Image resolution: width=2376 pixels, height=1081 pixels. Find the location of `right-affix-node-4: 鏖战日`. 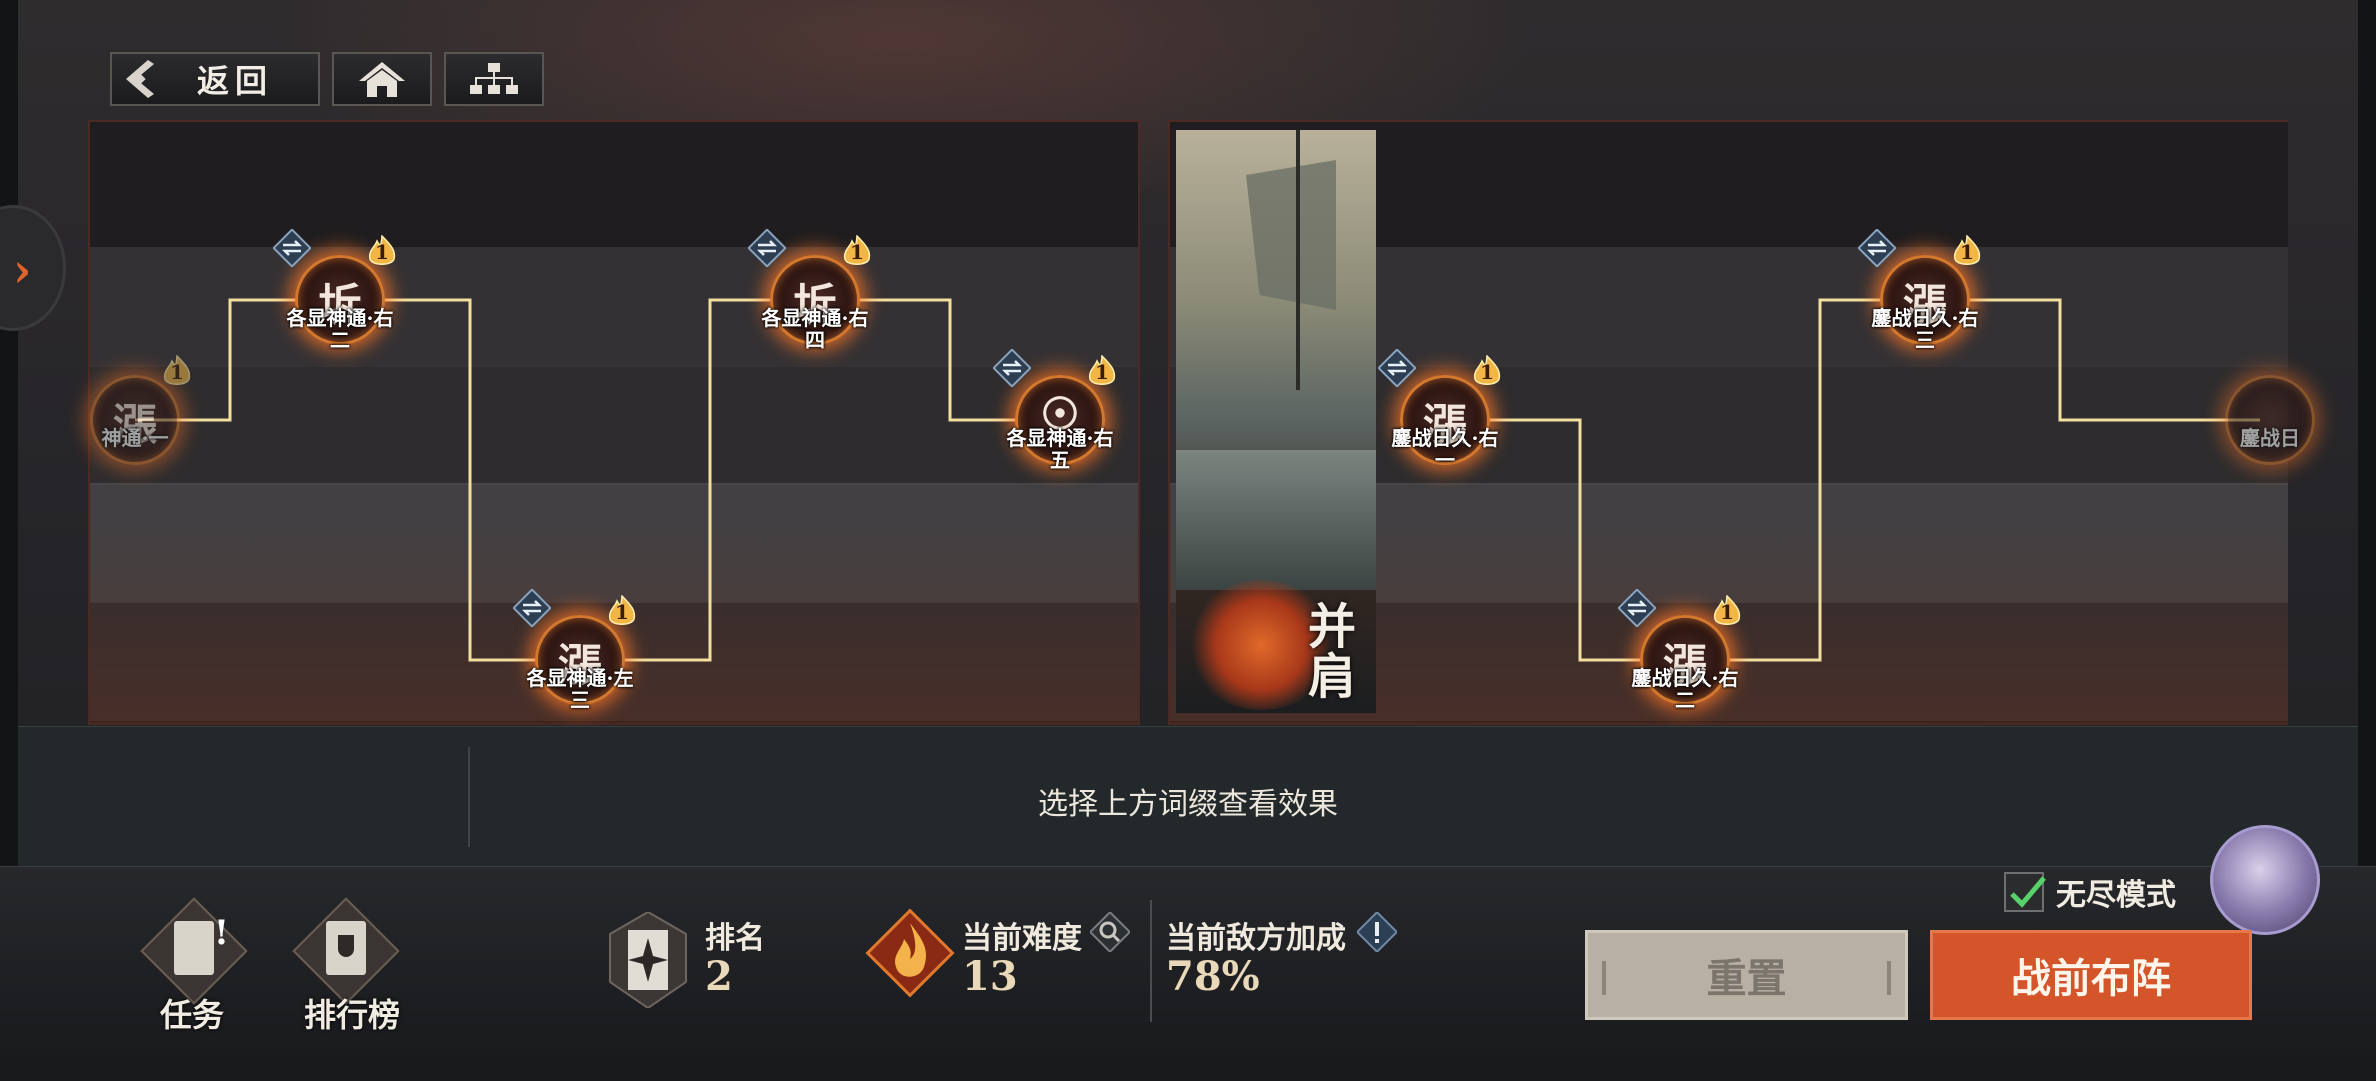

right-affix-node-4: 鏖战日 is located at coordinates (2270, 420).